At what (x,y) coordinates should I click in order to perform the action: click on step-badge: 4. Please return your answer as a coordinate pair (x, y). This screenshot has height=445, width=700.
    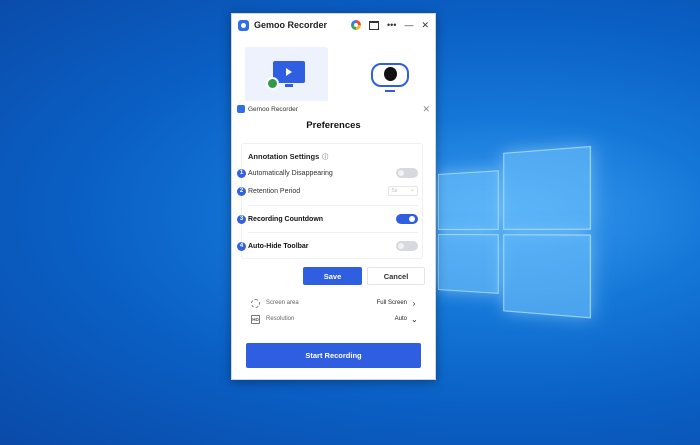
    Looking at the image, I should click on (241, 246).